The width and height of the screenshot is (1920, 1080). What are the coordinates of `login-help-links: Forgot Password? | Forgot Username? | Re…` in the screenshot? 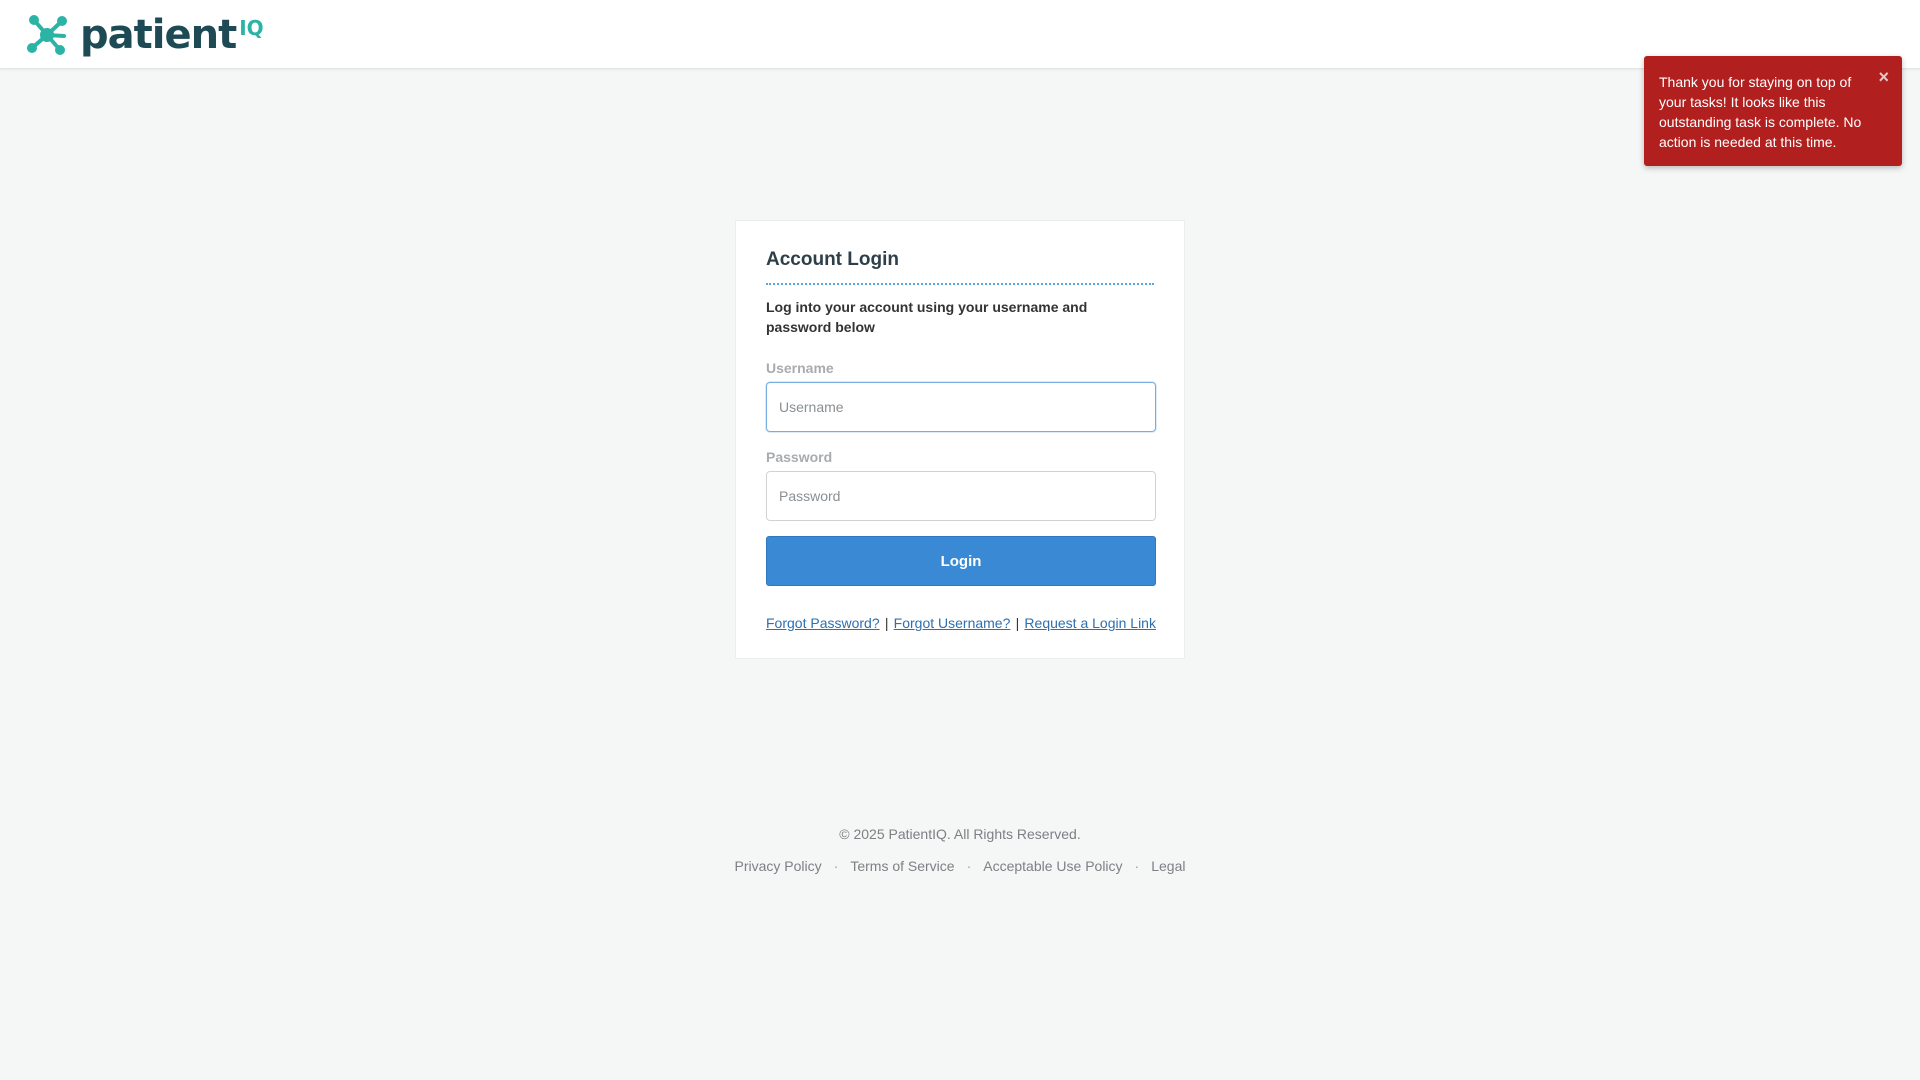 It's located at (961, 623).